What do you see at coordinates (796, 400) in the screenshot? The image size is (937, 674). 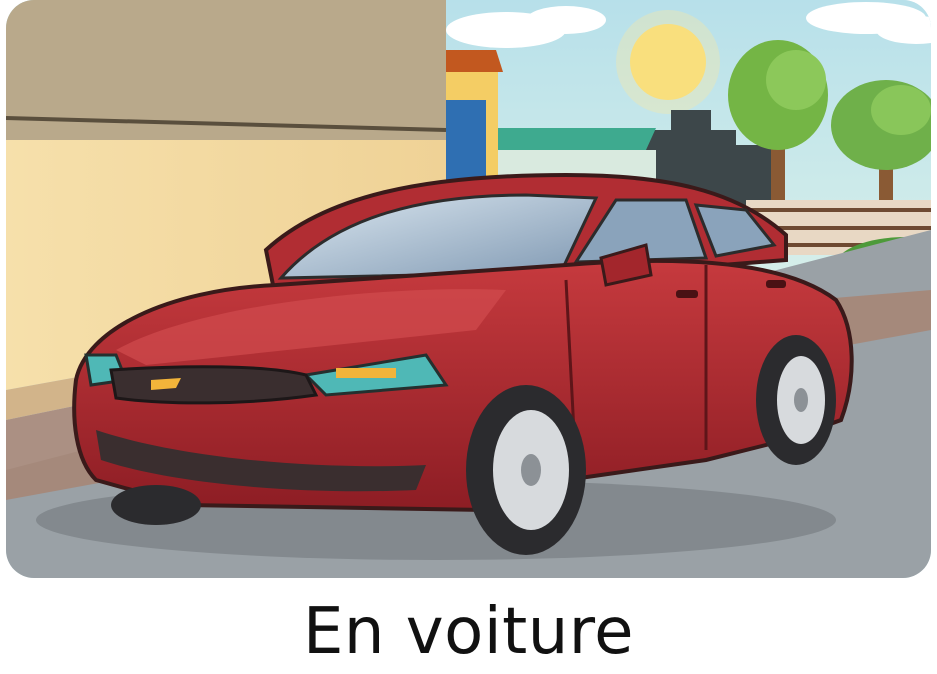 I see `rear-wheel` at bounding box center [796, 400].